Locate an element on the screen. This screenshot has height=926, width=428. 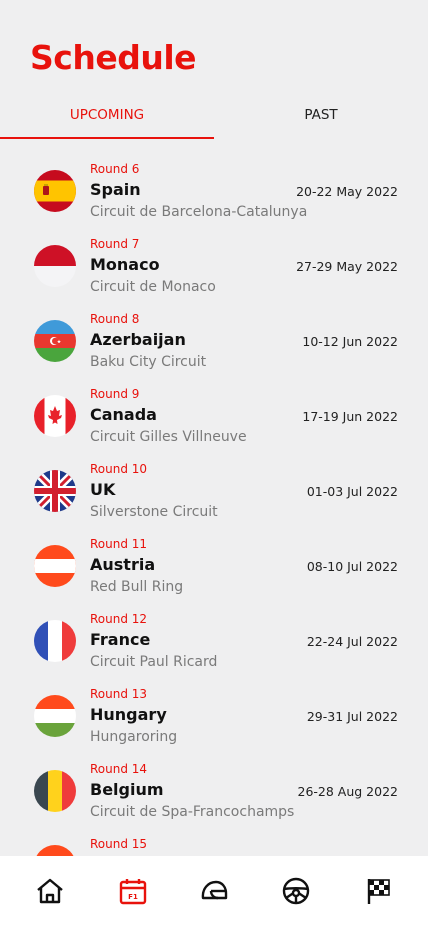
checkered-flag-icon is located at coordinates (379, 891).